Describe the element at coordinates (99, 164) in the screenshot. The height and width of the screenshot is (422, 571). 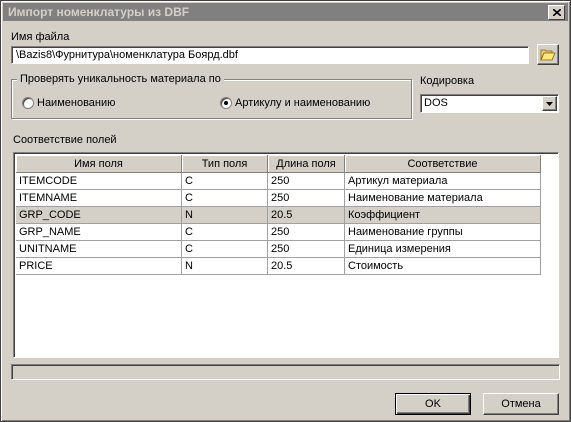
I see `column-header: Имя поля` at that location.